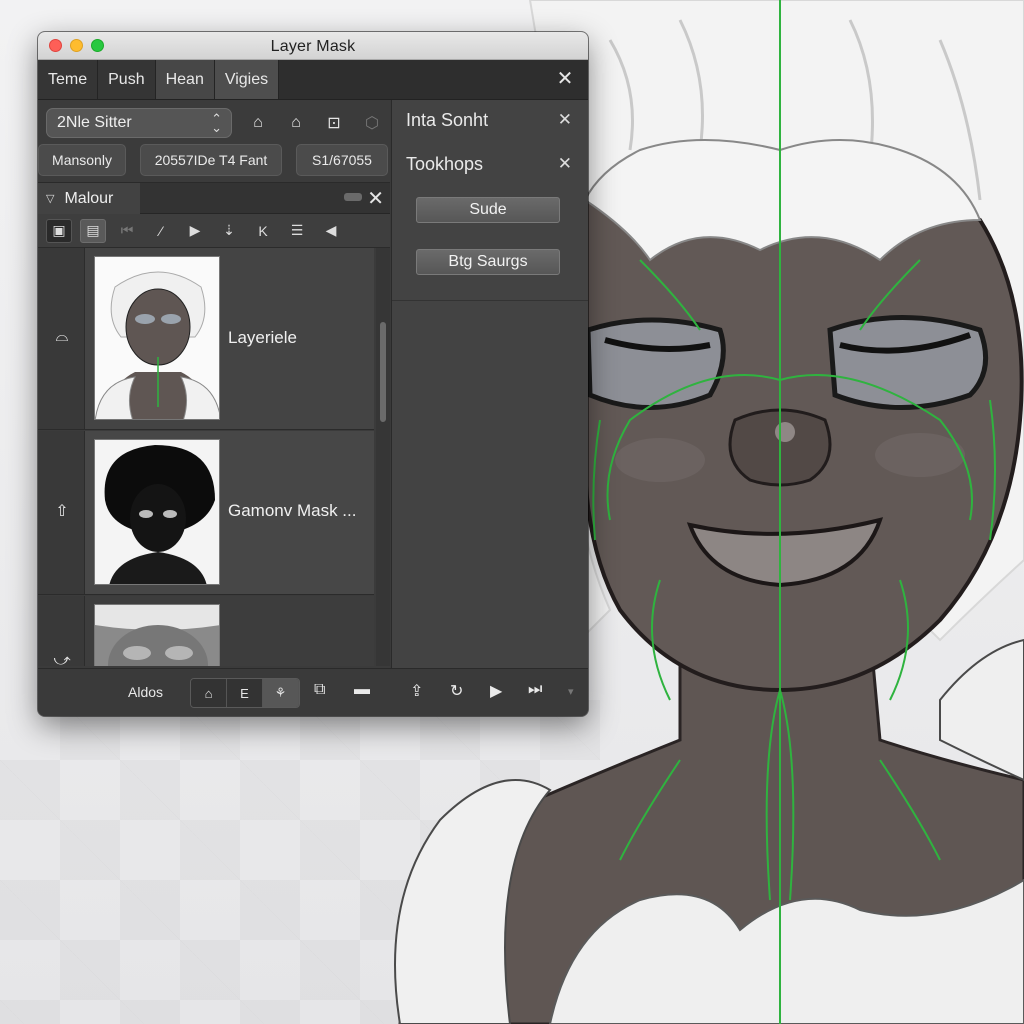  Describe the element at coordinates (146, 692) in the screenshot. I see `bottom-toolbar-label: Aldos` at that location.